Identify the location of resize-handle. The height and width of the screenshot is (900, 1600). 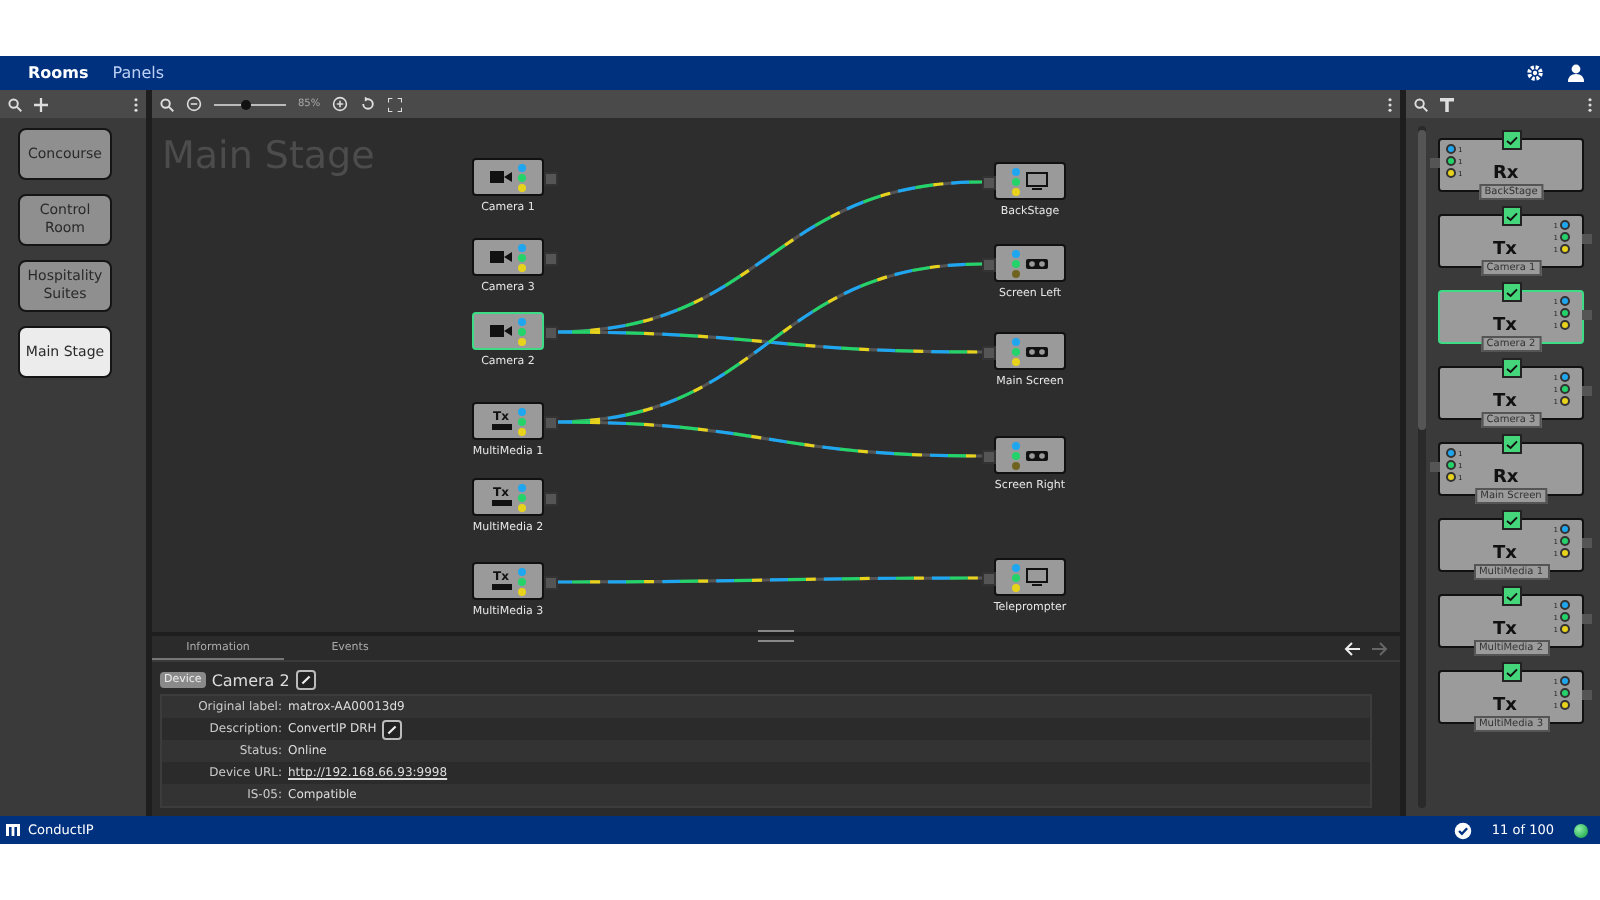
(776, 636).